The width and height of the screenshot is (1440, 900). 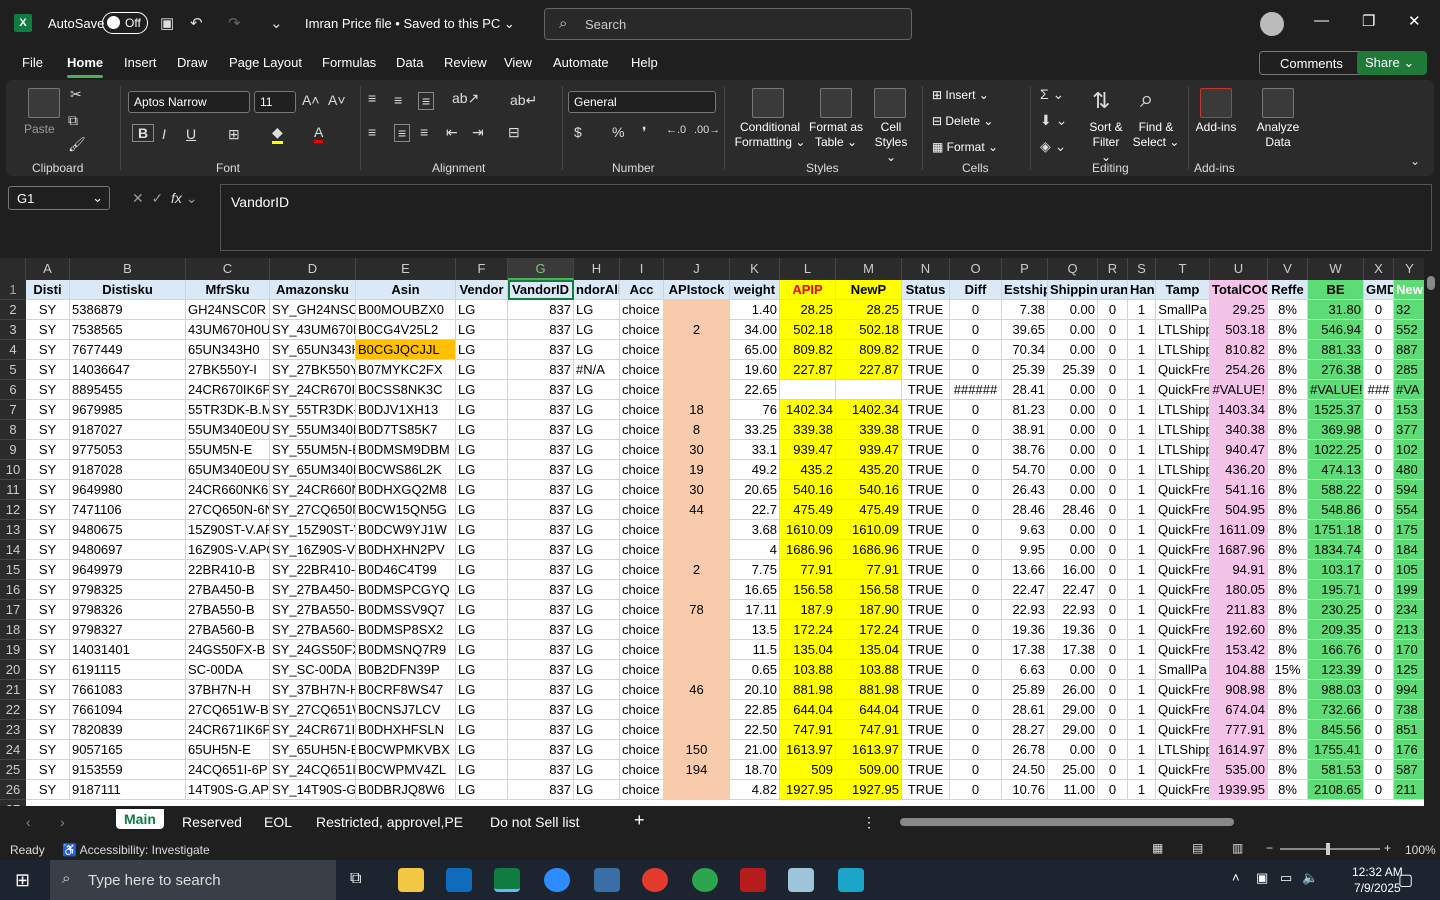 What do you see at coordinates (13, 290) in the screenshot?
I see `row-header: 1` at bounding box center [13, 290].